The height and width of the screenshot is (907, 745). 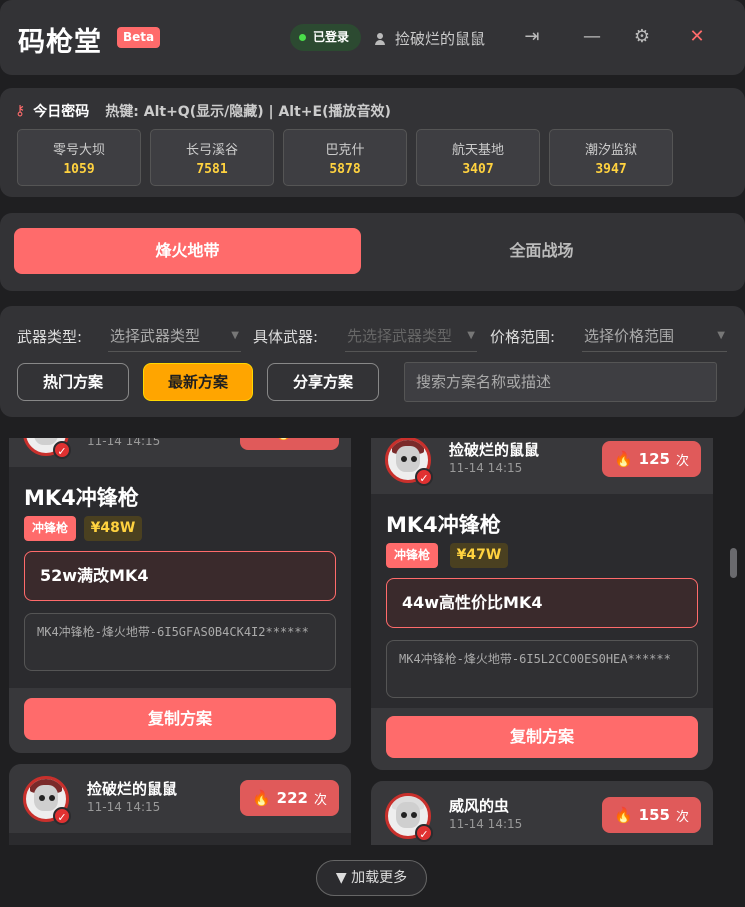 What do you see at coordinates (479, 806) in the screenshot?
I see `author-name: 威风的虫` at bounding box center [479, 806].